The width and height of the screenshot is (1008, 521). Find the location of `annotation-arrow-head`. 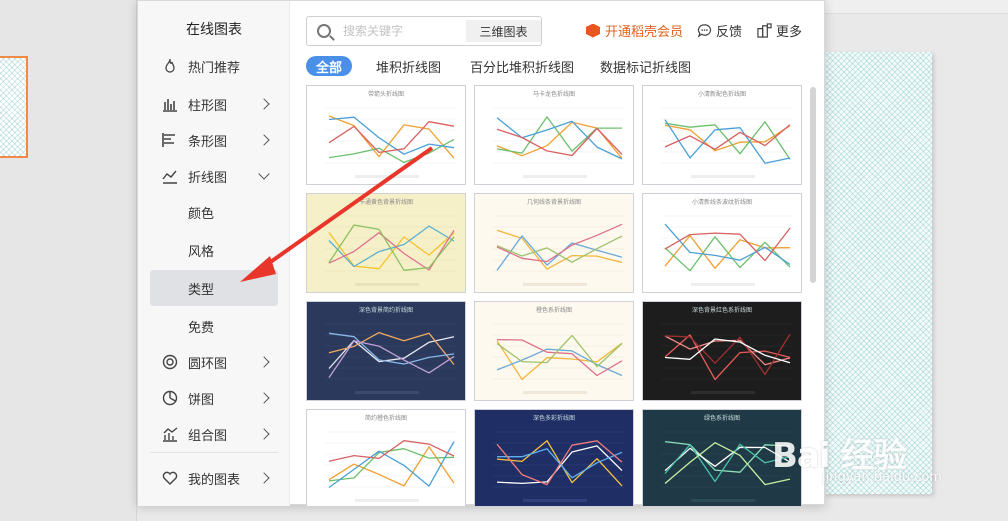

annotation-arrow-head is located at coordinates (258, 269).